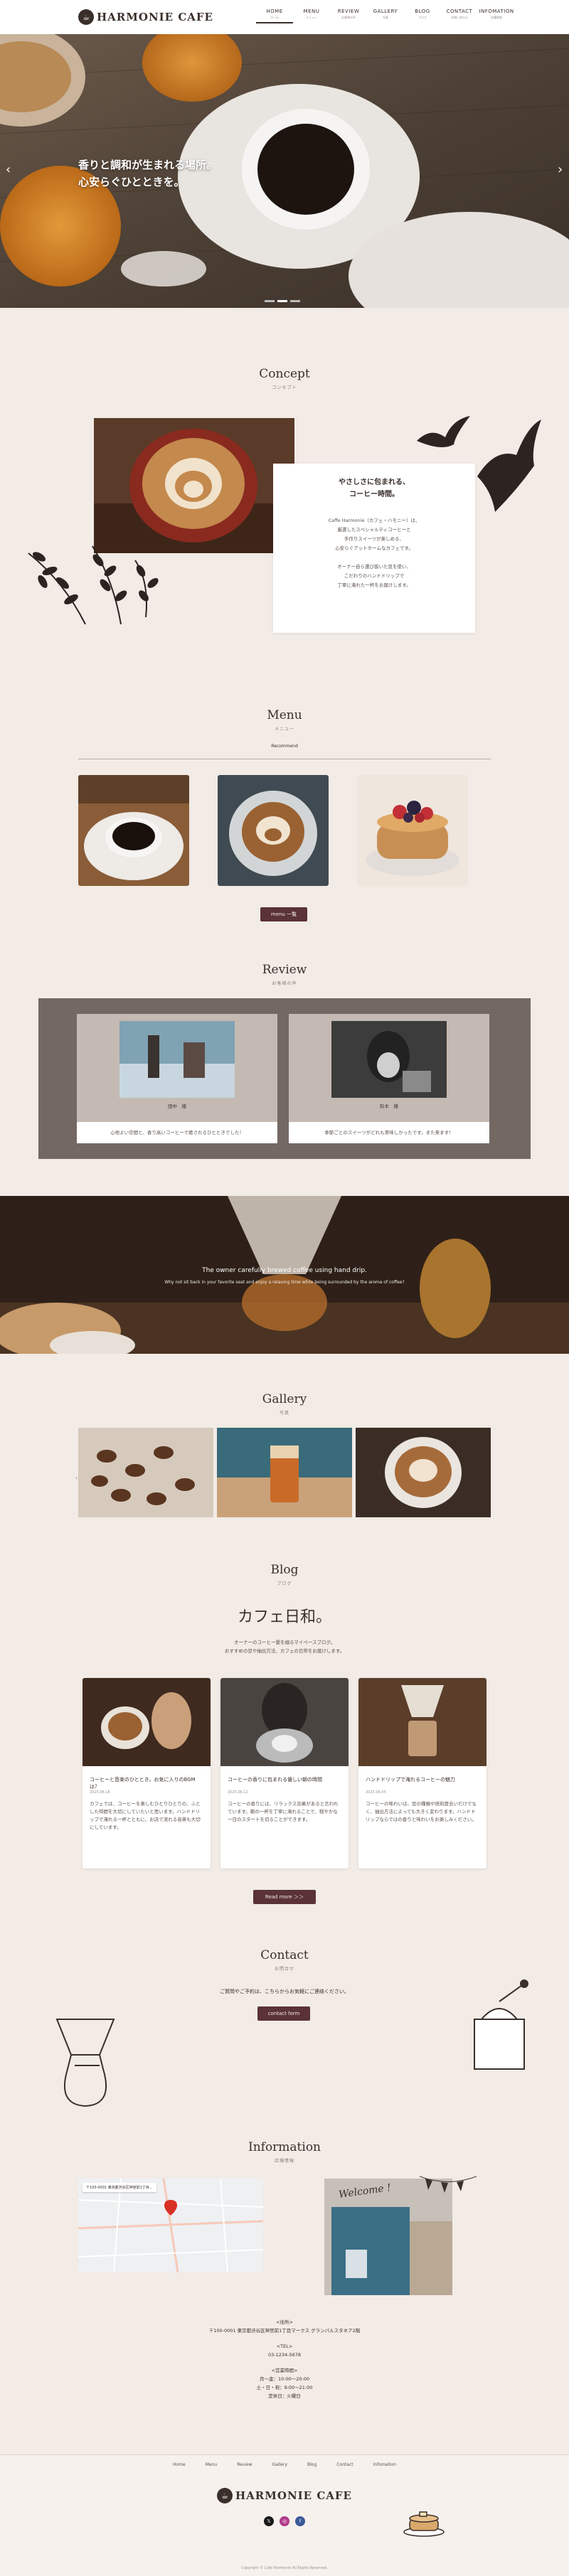  Describe the element at coordinates (284, 1583) in the screenshot. I see `blog-subtitle: ブログ` at that location.